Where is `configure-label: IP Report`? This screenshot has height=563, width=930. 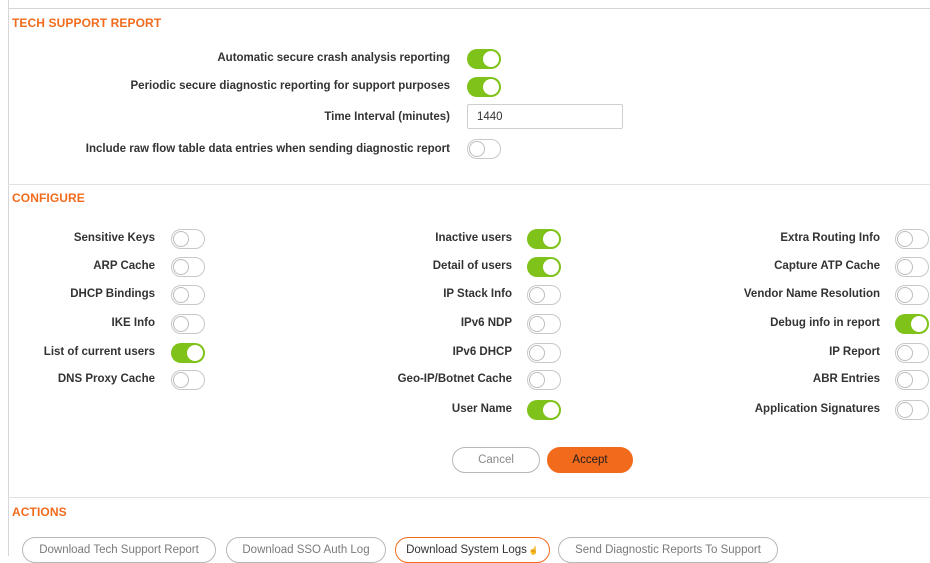
configure-label: IP Report is located at coordinates (854, 352).